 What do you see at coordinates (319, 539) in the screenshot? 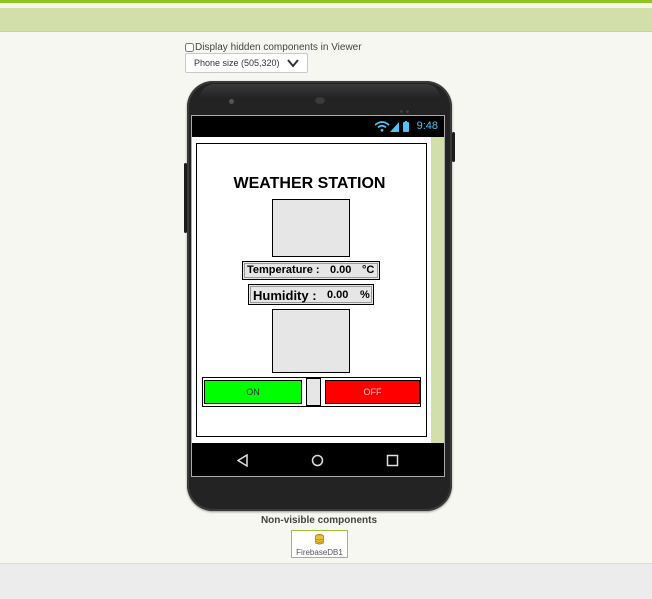
I see `database-icon` at bounding box center [319, 539].